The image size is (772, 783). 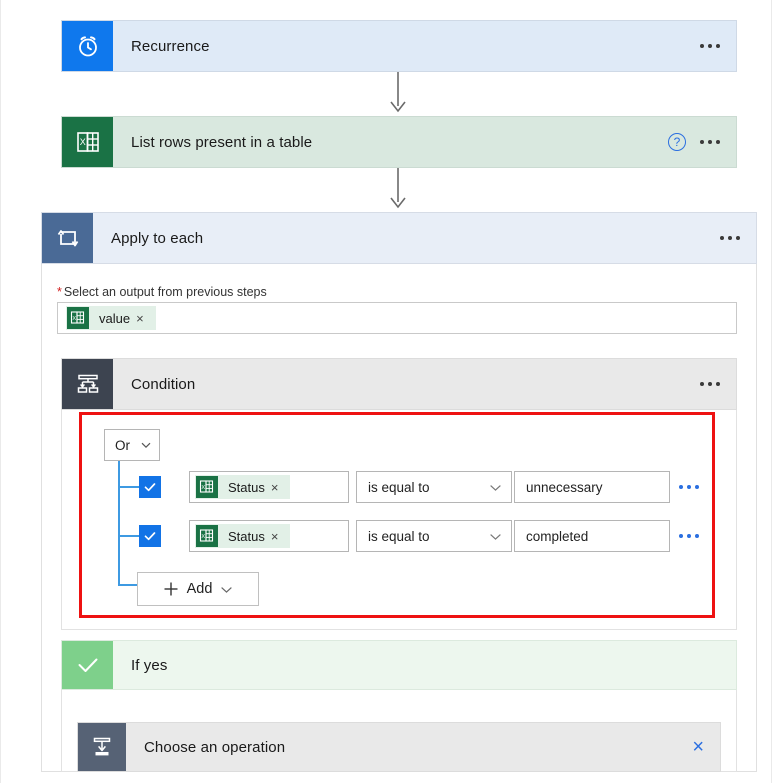 What do you see at coordinates (87, 46) in the screenshot?
I see `alarm-clock-icon` at bounding box center [87, 46].